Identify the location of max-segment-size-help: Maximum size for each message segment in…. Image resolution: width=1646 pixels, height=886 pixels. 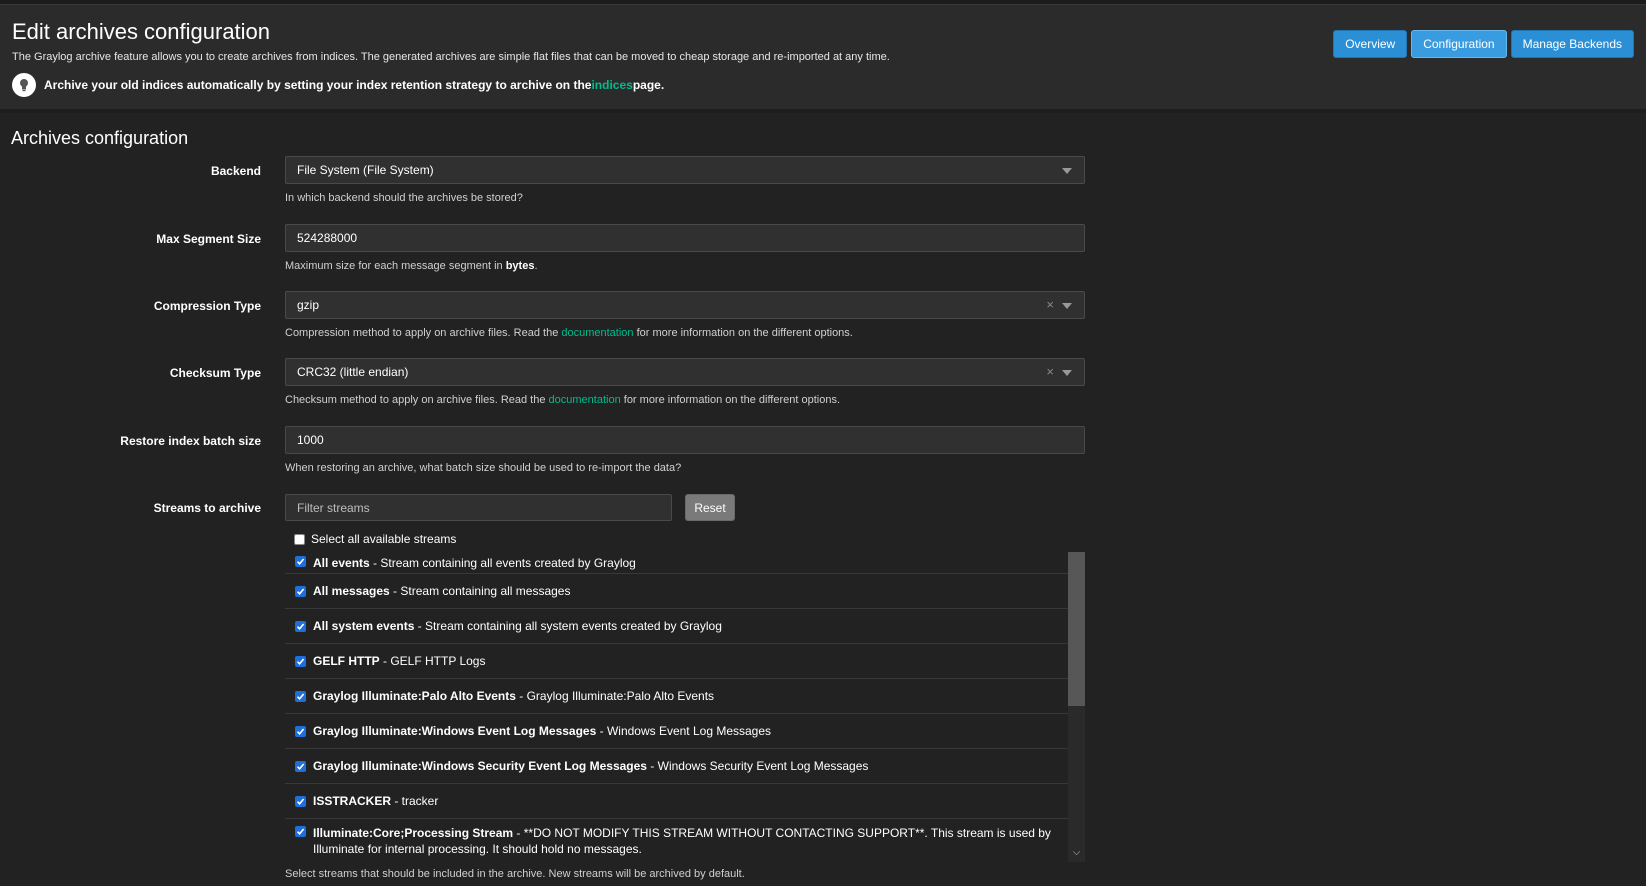
(411, 266).